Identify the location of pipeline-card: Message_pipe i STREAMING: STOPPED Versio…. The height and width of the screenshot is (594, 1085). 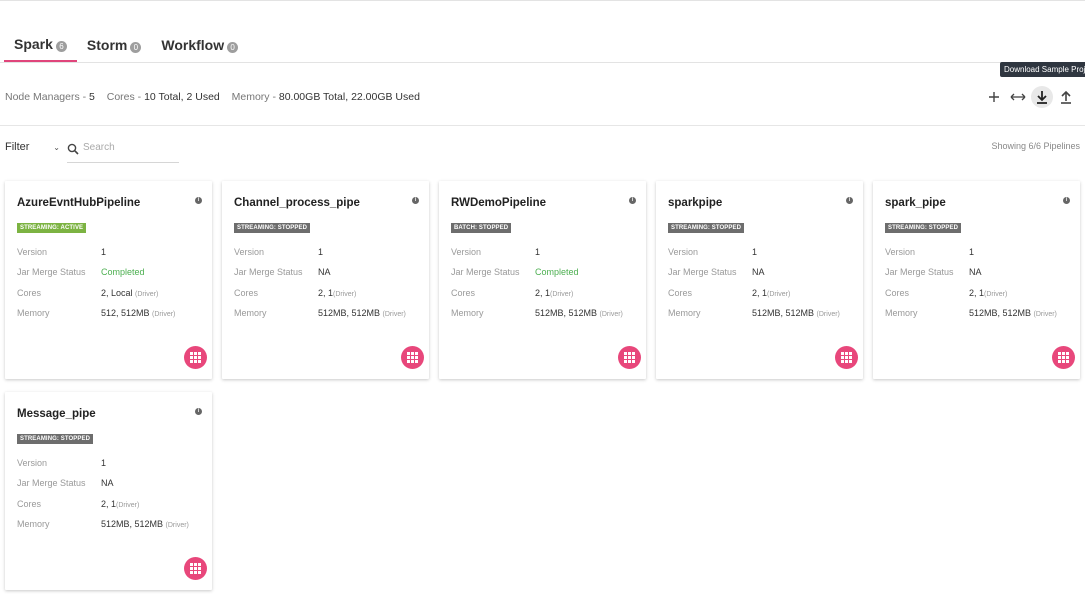
(108, 491).